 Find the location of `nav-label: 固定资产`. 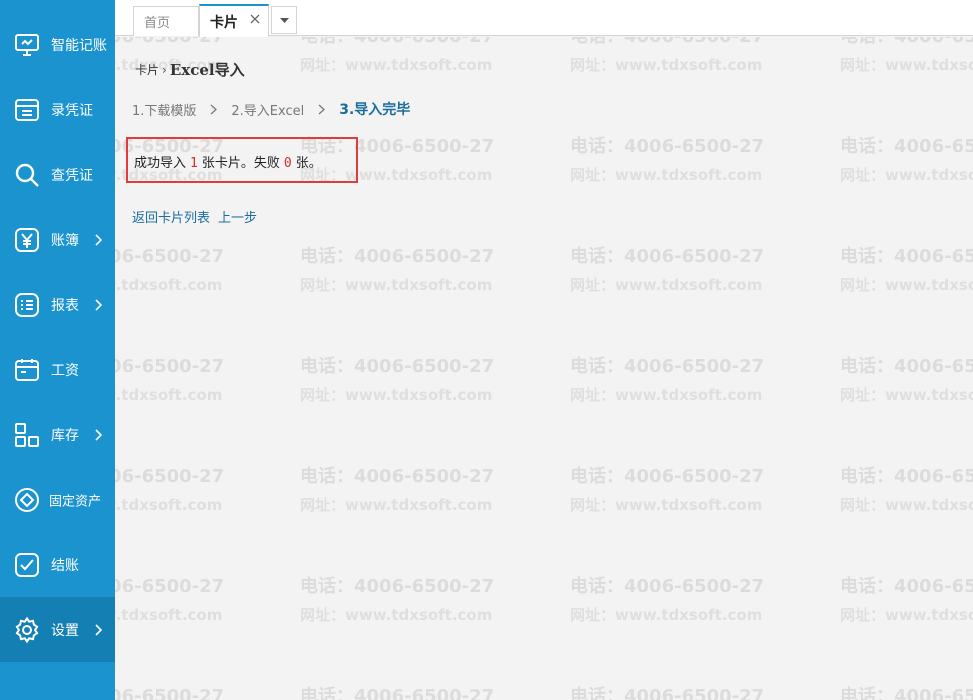

nav-label: 固定资产 is located at coordinates (75, 501).